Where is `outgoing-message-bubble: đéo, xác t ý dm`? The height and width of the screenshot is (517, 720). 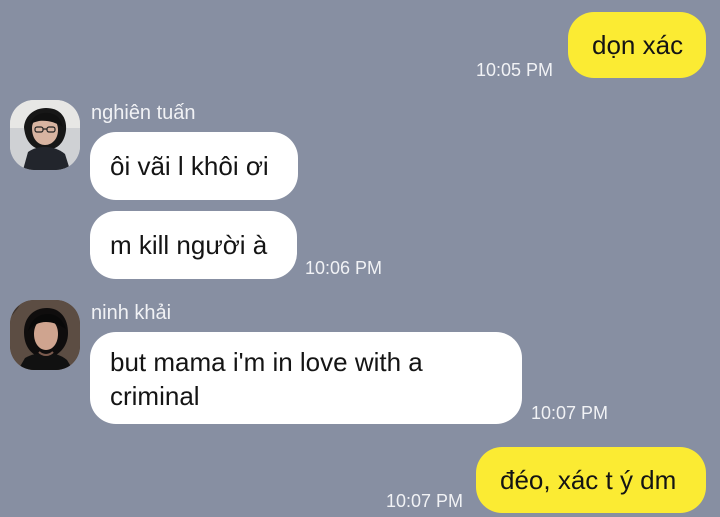 outgoing-message-bubble: đéo, xác t ý dm is located at coordinates (591, 480).